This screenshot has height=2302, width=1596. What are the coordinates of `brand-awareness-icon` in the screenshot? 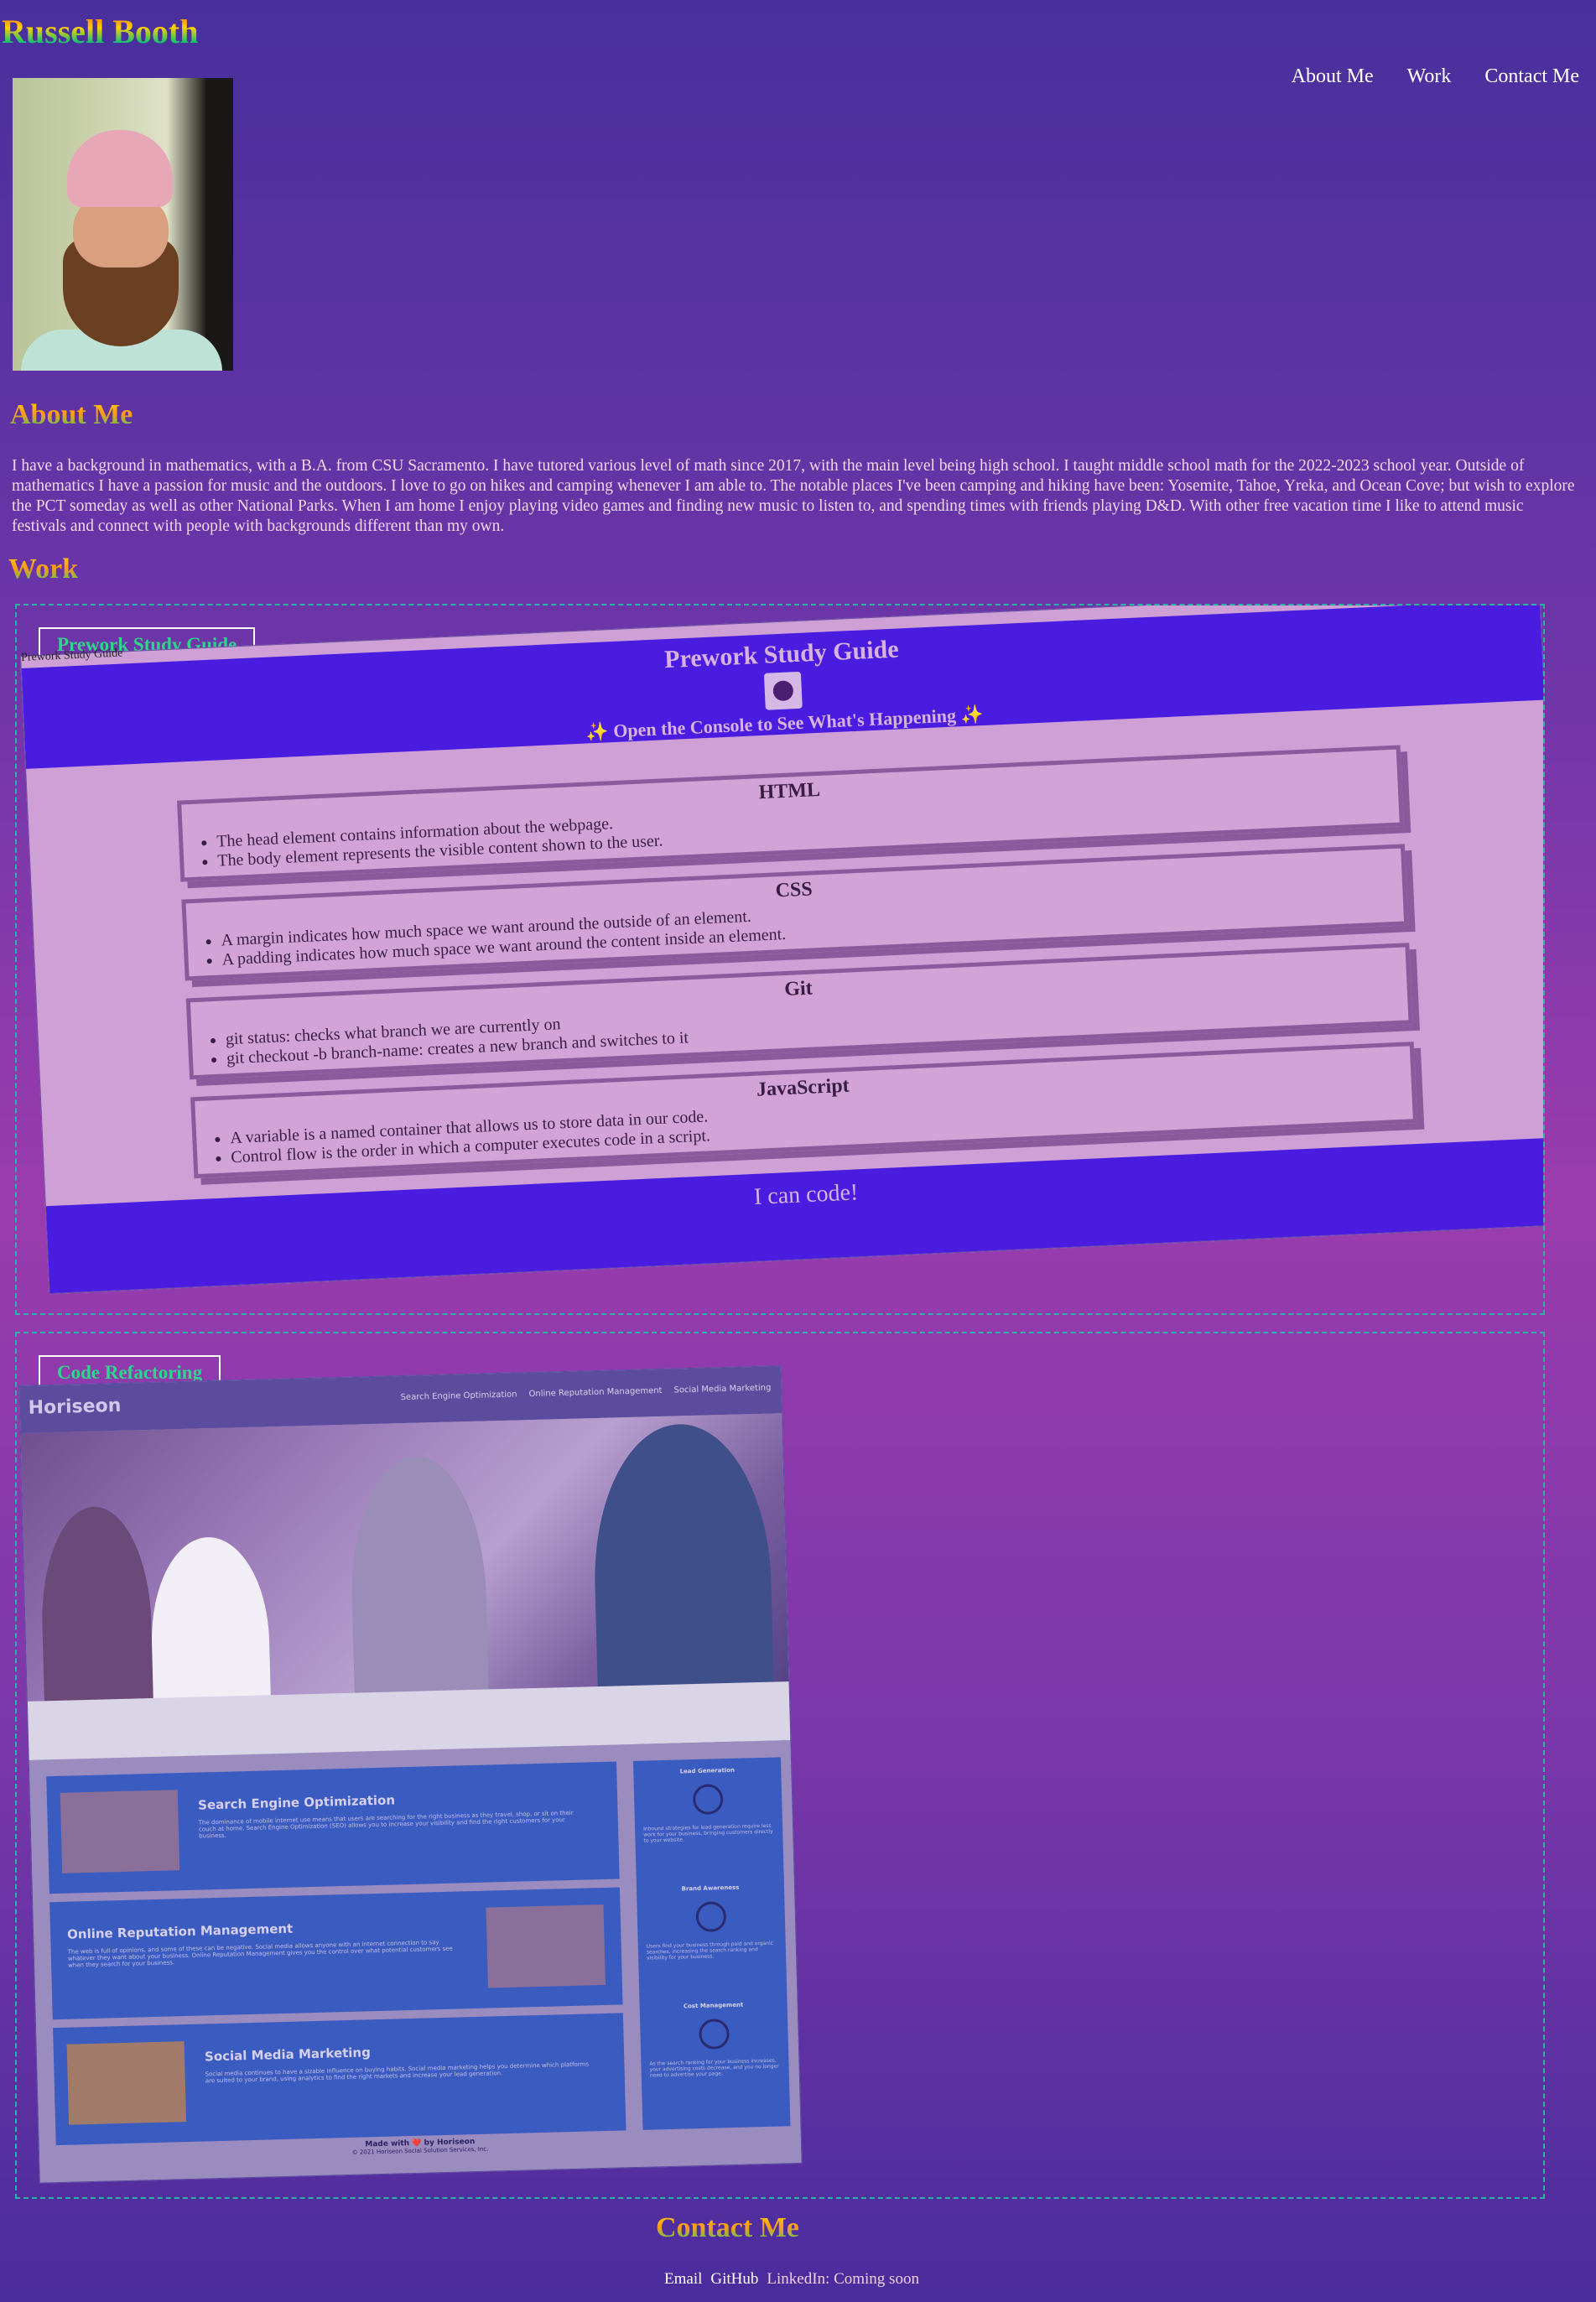 It's located at (711, 1917).